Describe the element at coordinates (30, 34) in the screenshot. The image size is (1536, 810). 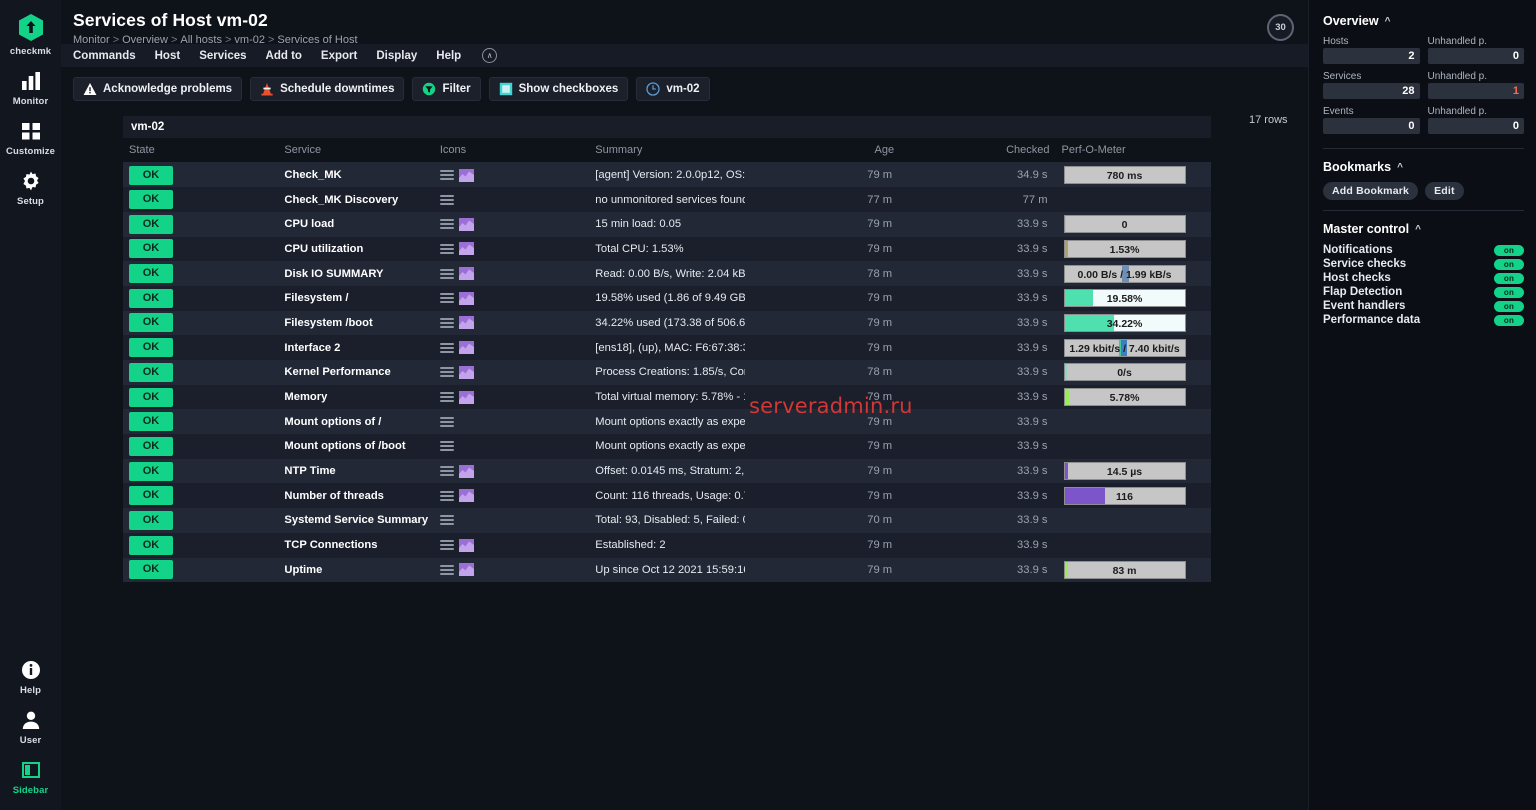
I see `brand-logo: checkmk` at that location.